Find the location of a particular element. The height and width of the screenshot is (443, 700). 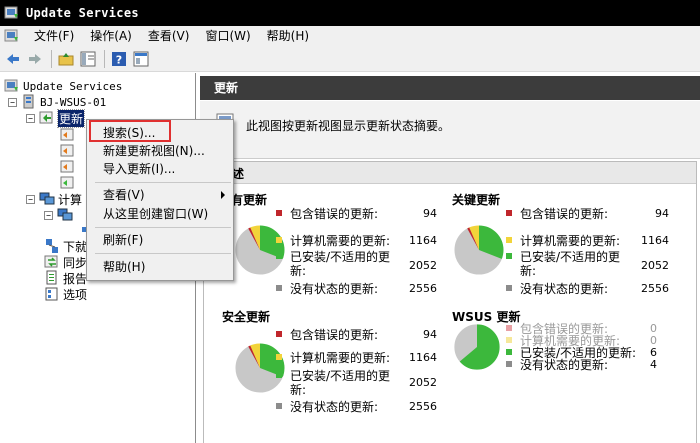

help-icon: ? is located at coordinates (119, 58).